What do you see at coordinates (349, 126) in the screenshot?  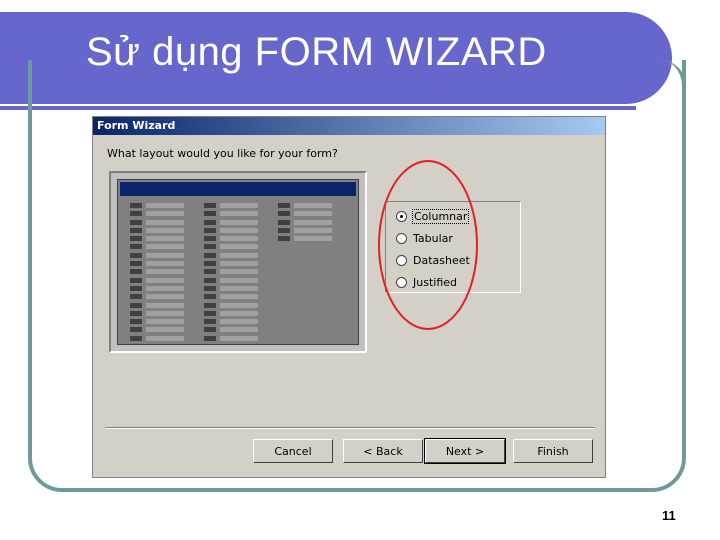 I see `dialog-titlebar: Form Wizard` at bounding box center [349, 126].